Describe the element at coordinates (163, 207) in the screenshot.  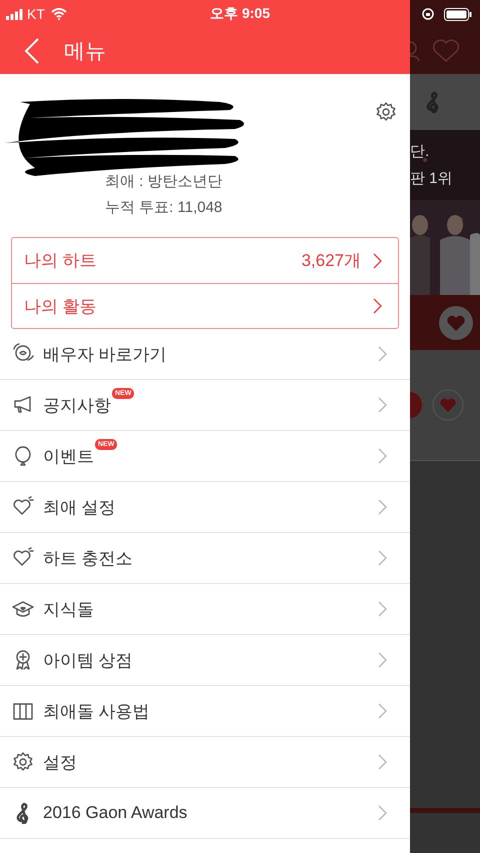
I see `vote-count: 누적 투표: 11,048` at that location.